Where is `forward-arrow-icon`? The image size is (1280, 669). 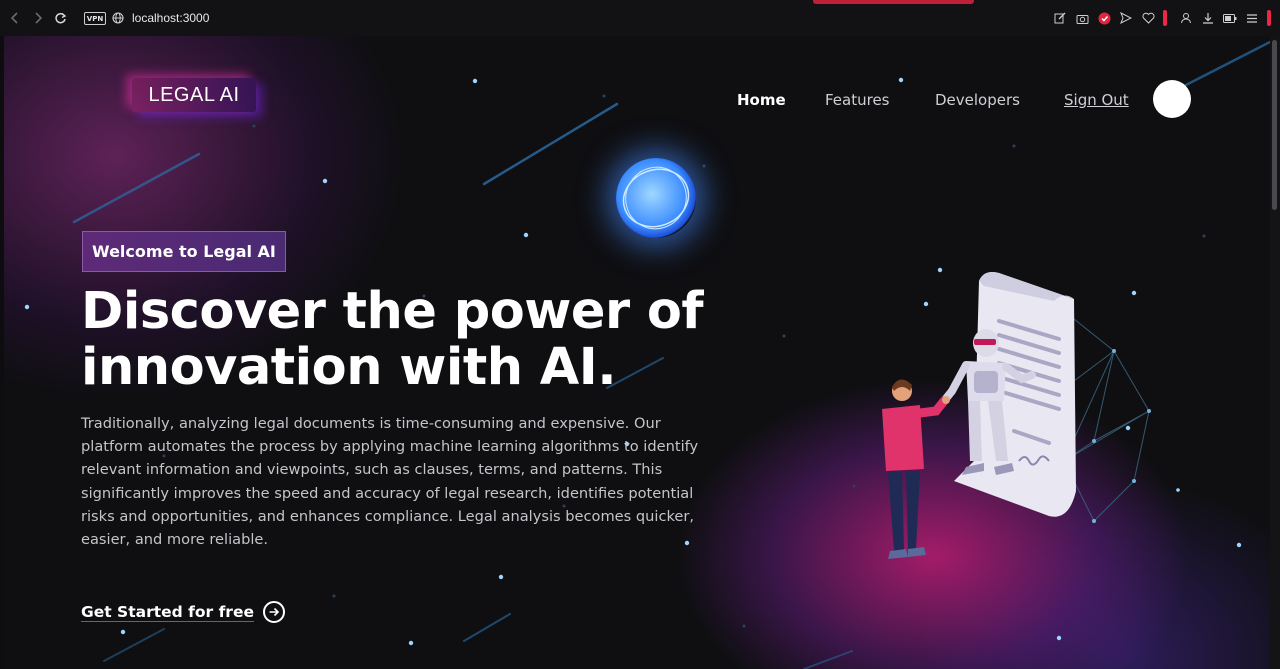 forward-arrow-icon is located at coordinates (38, 18).